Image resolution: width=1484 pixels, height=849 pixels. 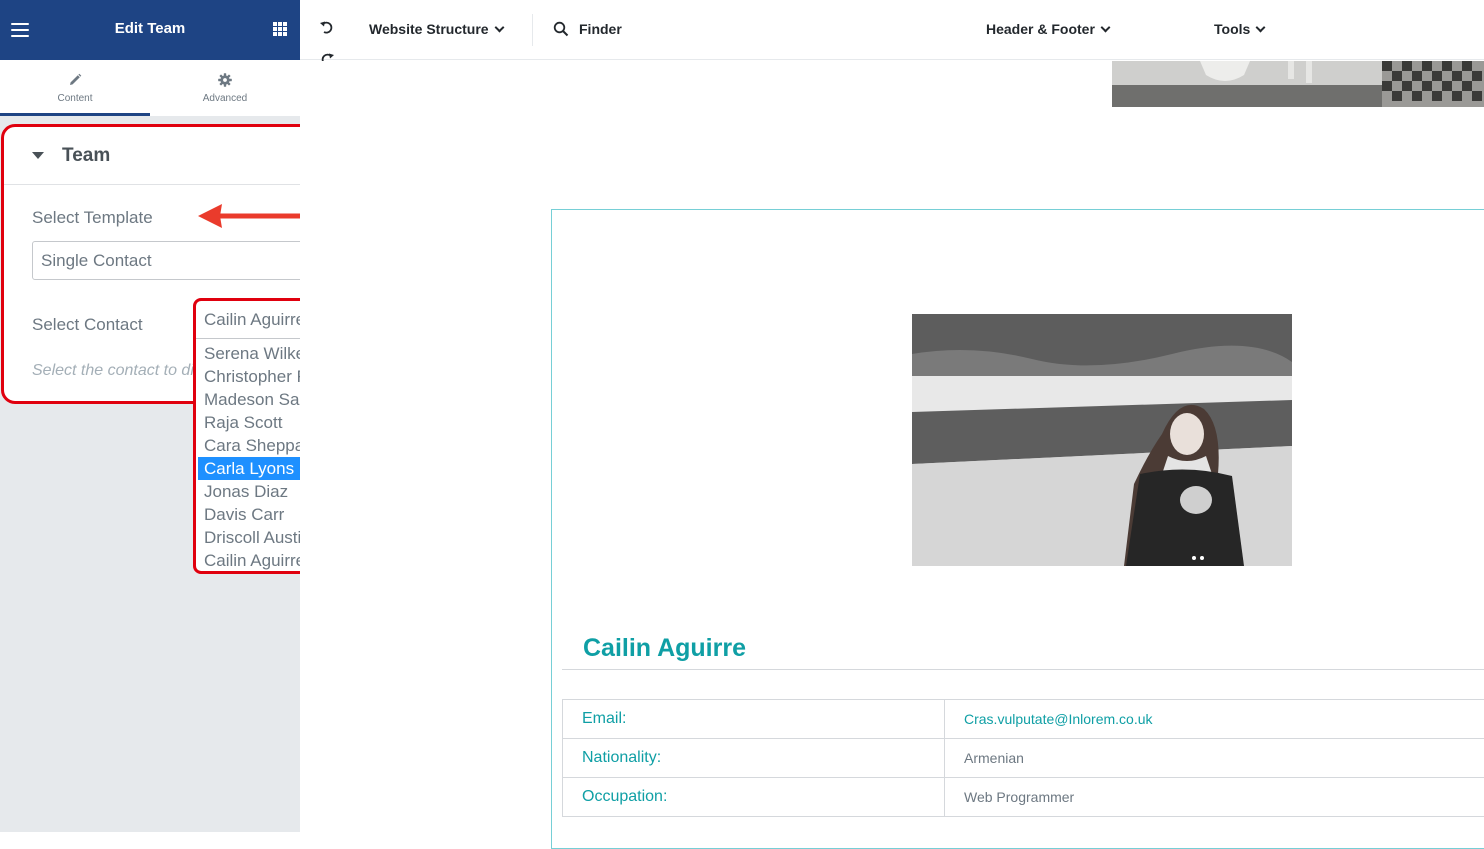 I want to click on contact-photo, so click(x=1102, y=440).